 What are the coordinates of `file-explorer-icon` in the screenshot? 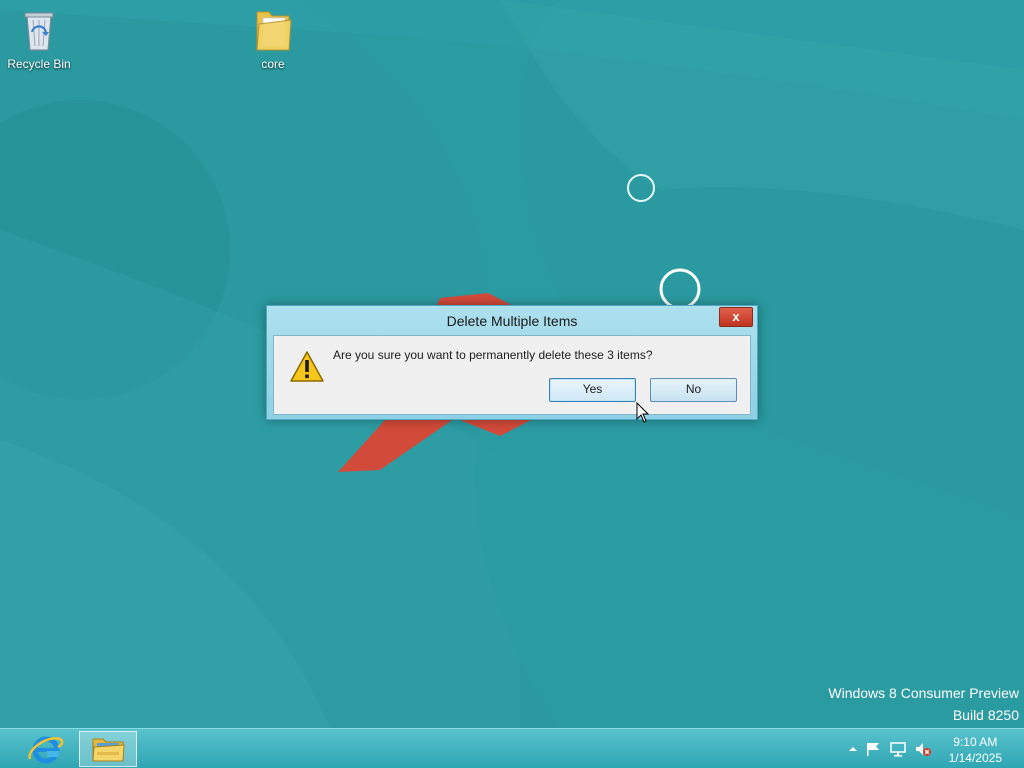 It's located at (108, 750).